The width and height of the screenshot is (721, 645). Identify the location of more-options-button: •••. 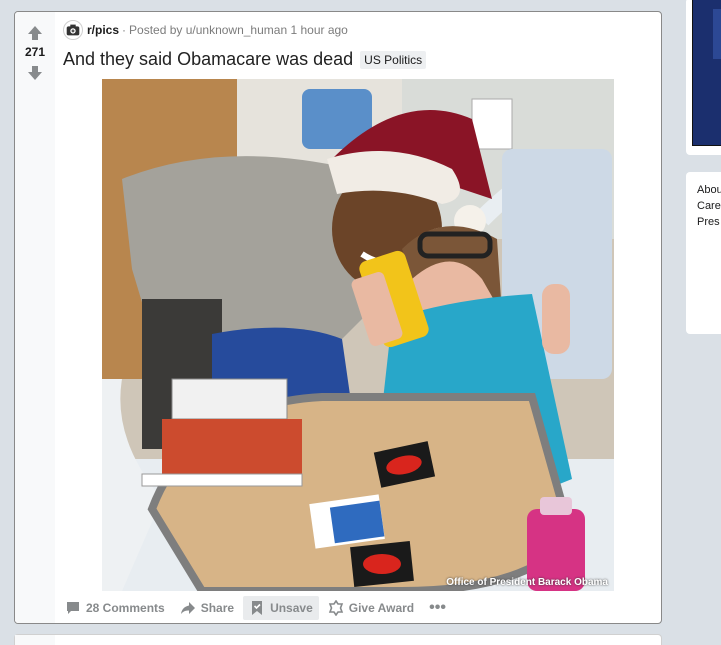
(437, 608).